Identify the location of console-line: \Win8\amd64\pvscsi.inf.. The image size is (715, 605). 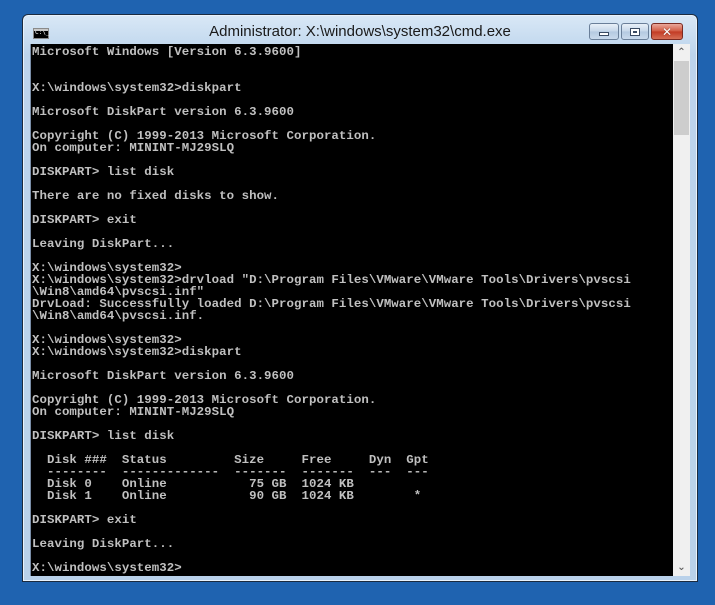
(118, 316).